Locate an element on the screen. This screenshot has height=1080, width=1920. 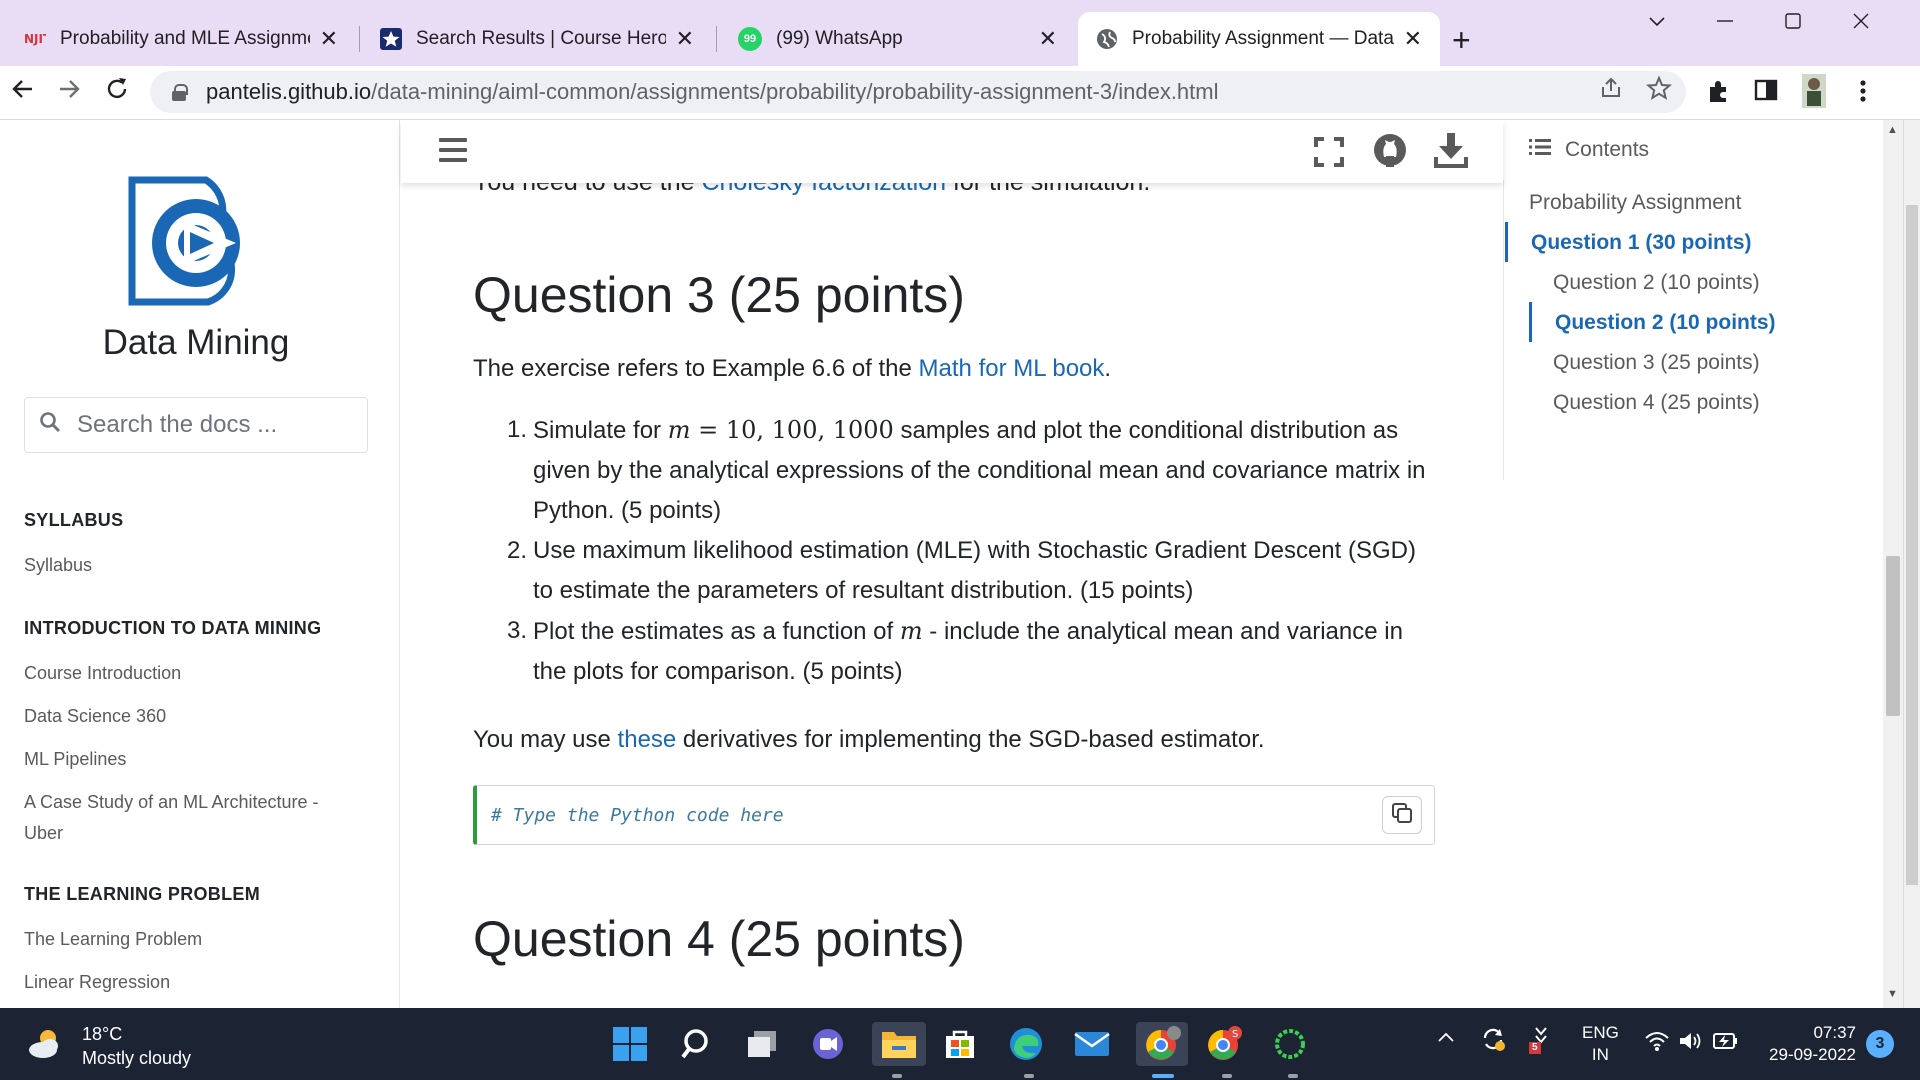
chrome-profile-icon is located at coordinates (1162, 1044).